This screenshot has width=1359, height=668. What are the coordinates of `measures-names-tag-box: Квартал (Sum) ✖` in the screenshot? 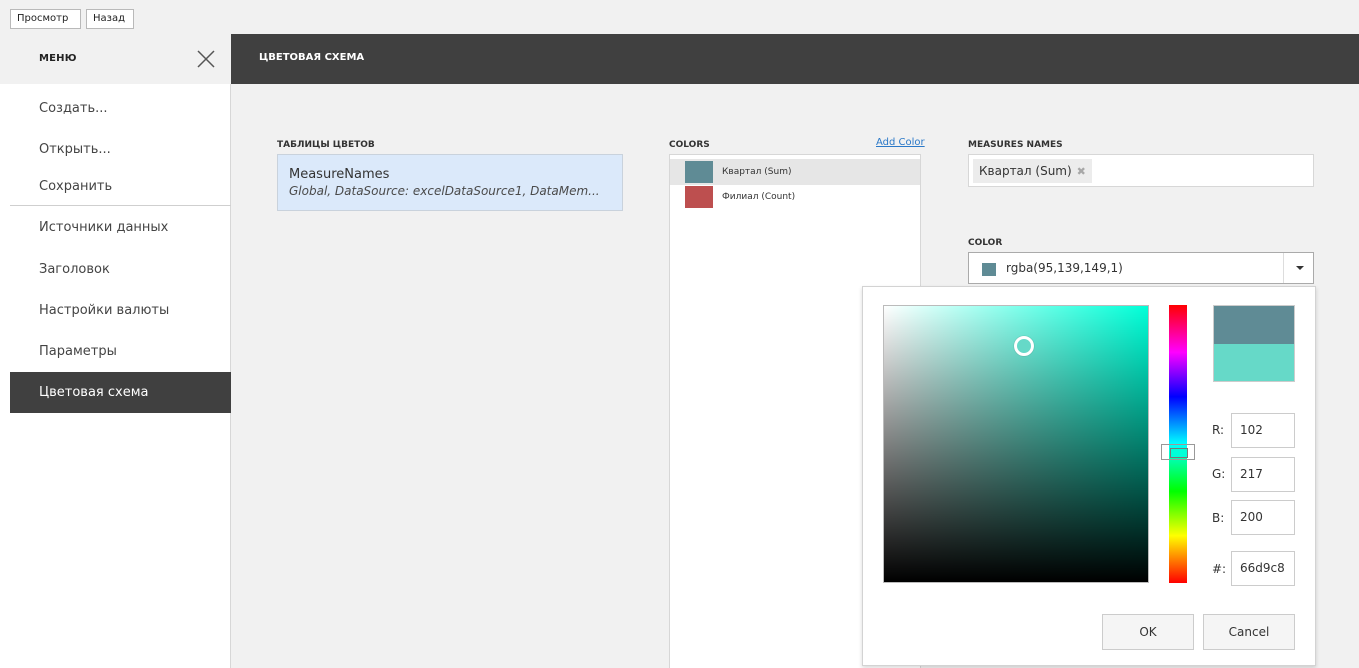 It's located at (1141, 170).